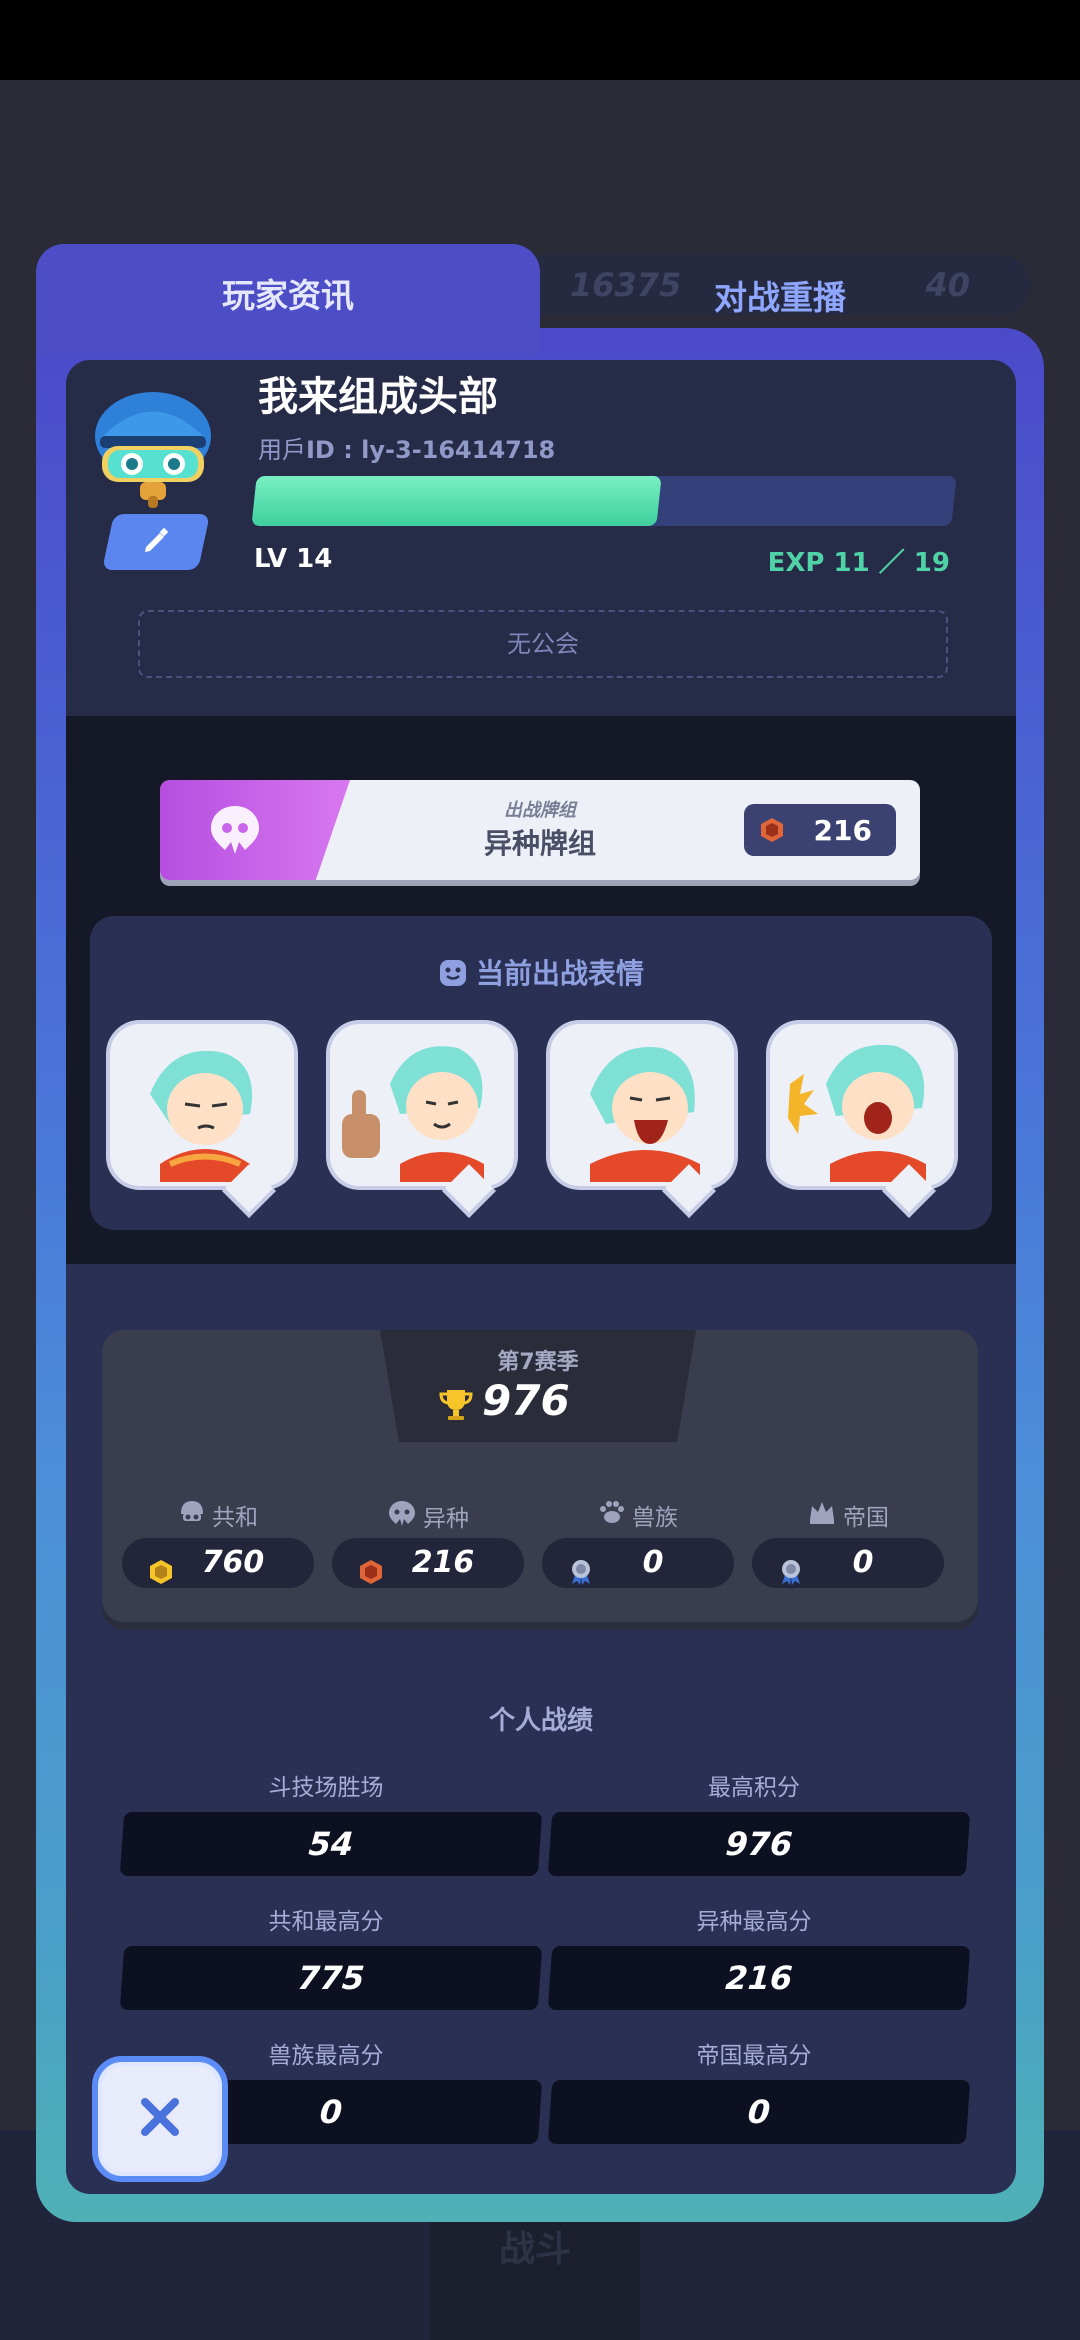 This screenshot has height=2340, width=1080. I want to click on emote-shouting-icon, so click(857, 1113).